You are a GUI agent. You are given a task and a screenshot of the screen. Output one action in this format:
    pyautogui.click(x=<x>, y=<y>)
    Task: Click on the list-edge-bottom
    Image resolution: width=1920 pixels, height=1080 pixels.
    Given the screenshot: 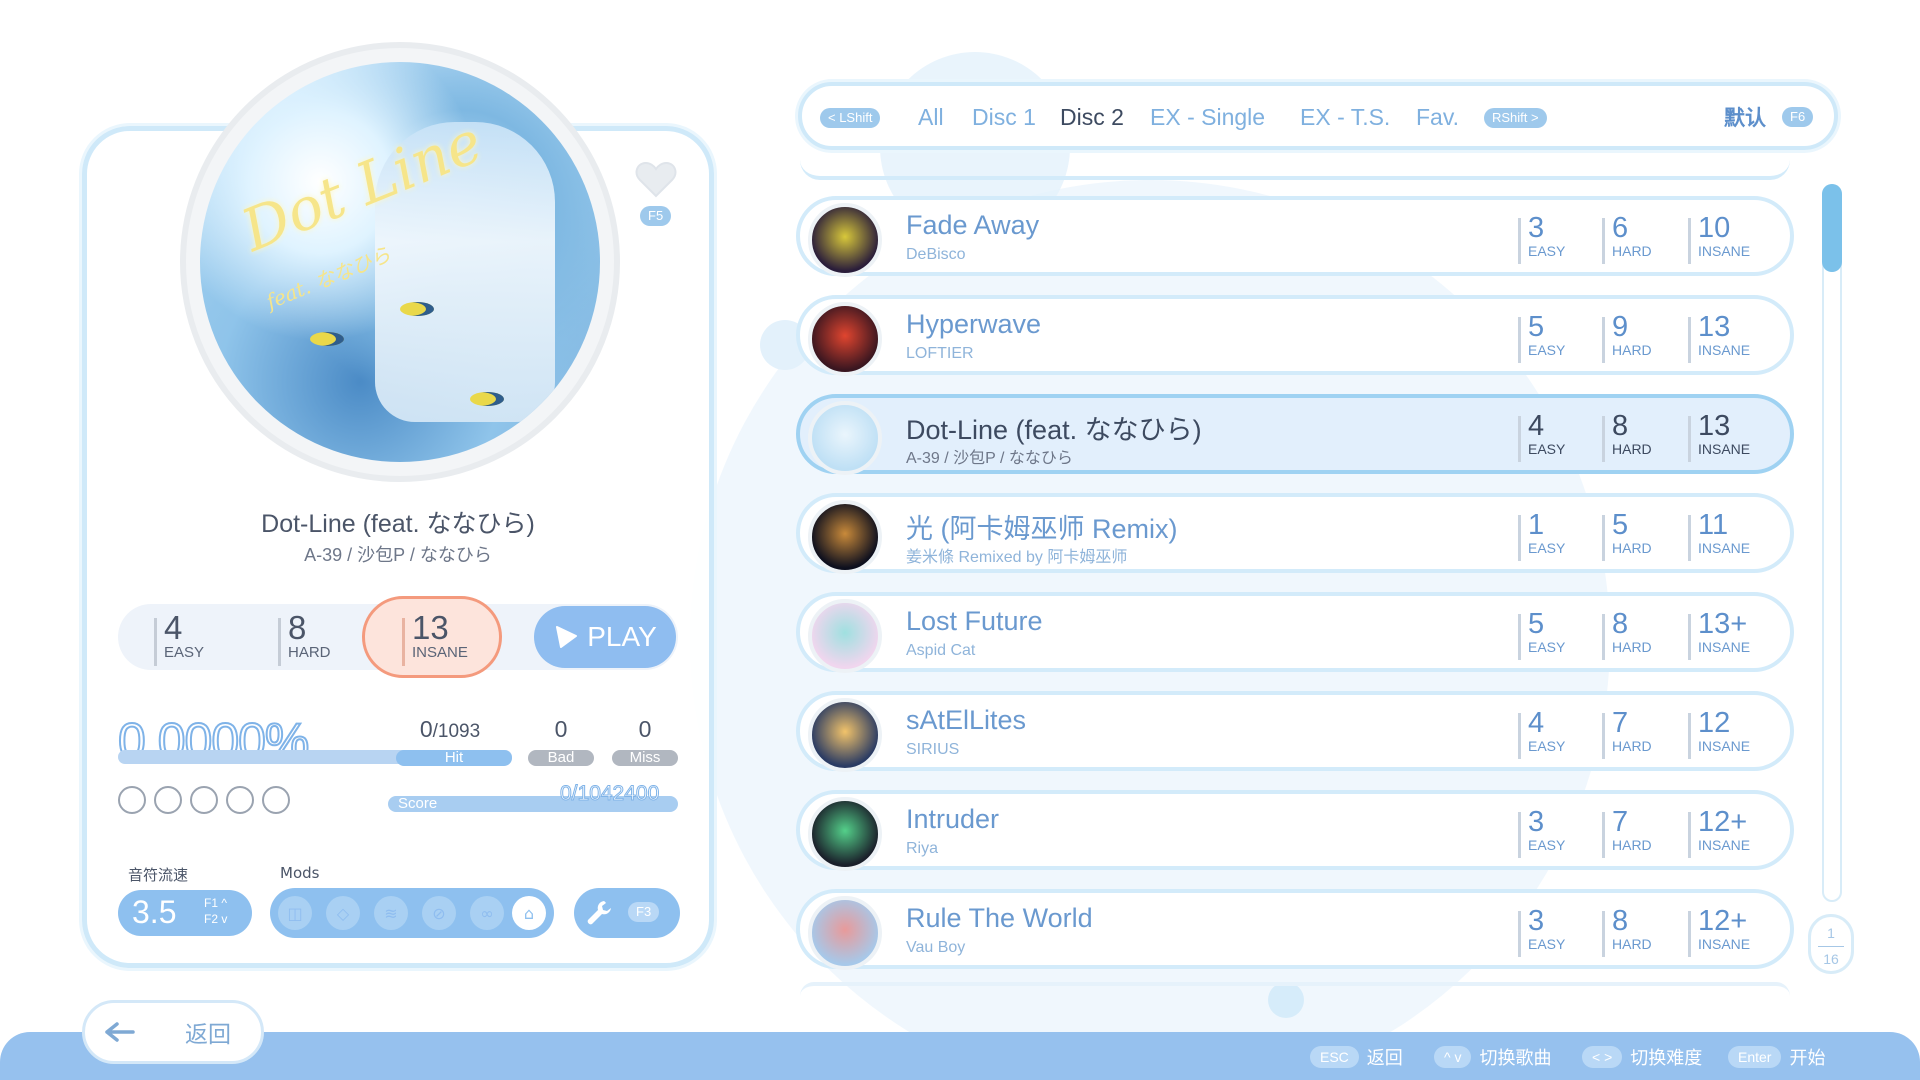 What is the action you would take?
    pyautogui.click(x=1295, y=989)
    